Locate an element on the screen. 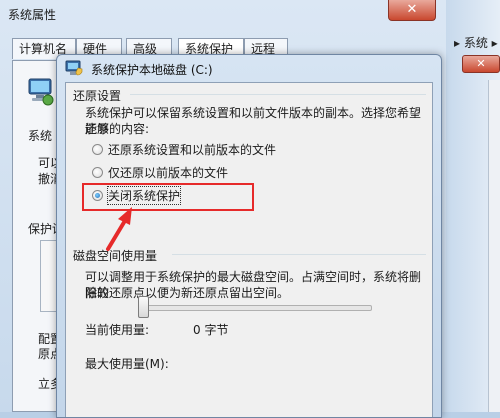 Image resolution: width=500 pixels, height=418 pixels. annotation-arrow-icon is located at coordinates (119, 229).